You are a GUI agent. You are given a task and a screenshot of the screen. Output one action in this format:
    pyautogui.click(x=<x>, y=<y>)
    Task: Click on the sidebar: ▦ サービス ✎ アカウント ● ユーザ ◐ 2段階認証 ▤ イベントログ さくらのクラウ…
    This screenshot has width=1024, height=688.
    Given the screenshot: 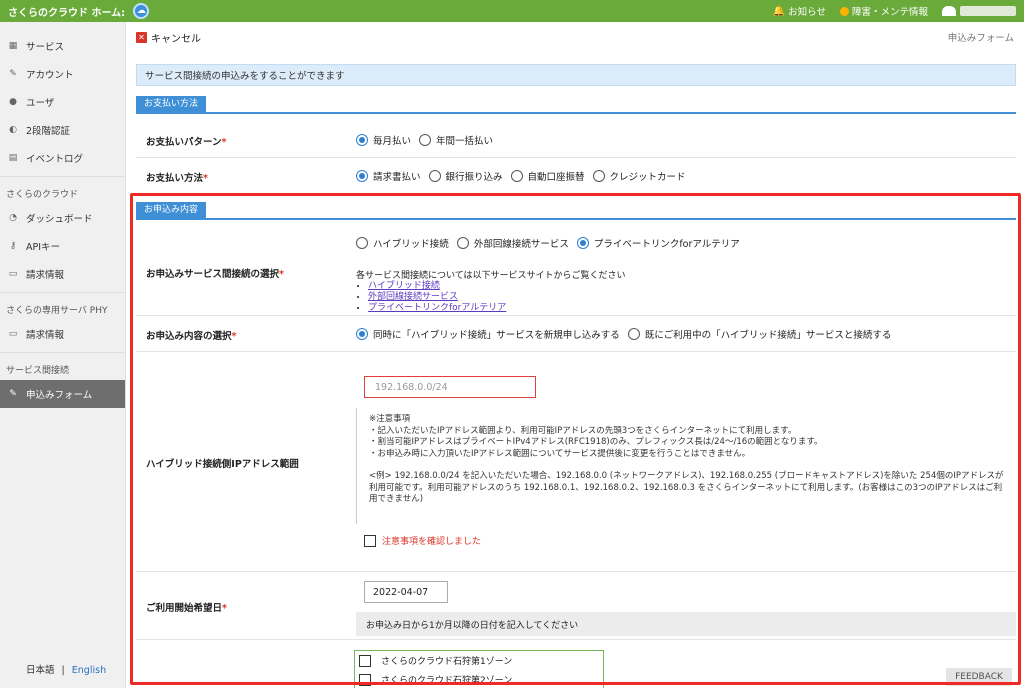 What is the action you would take?
    pyautogui.click(x=63, y=355)
    